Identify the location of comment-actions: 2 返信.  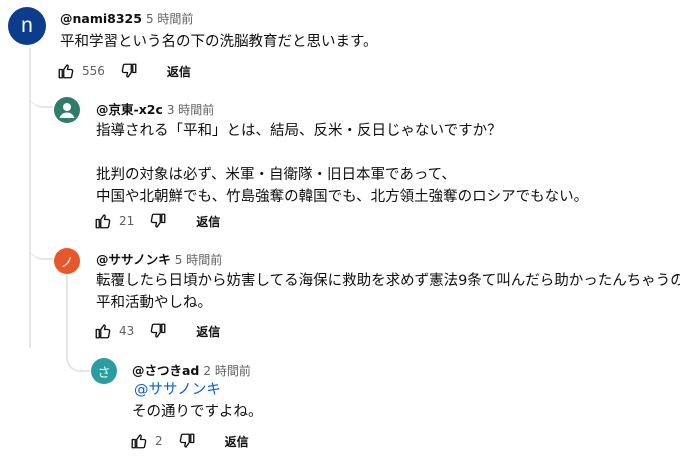
(189, 441).